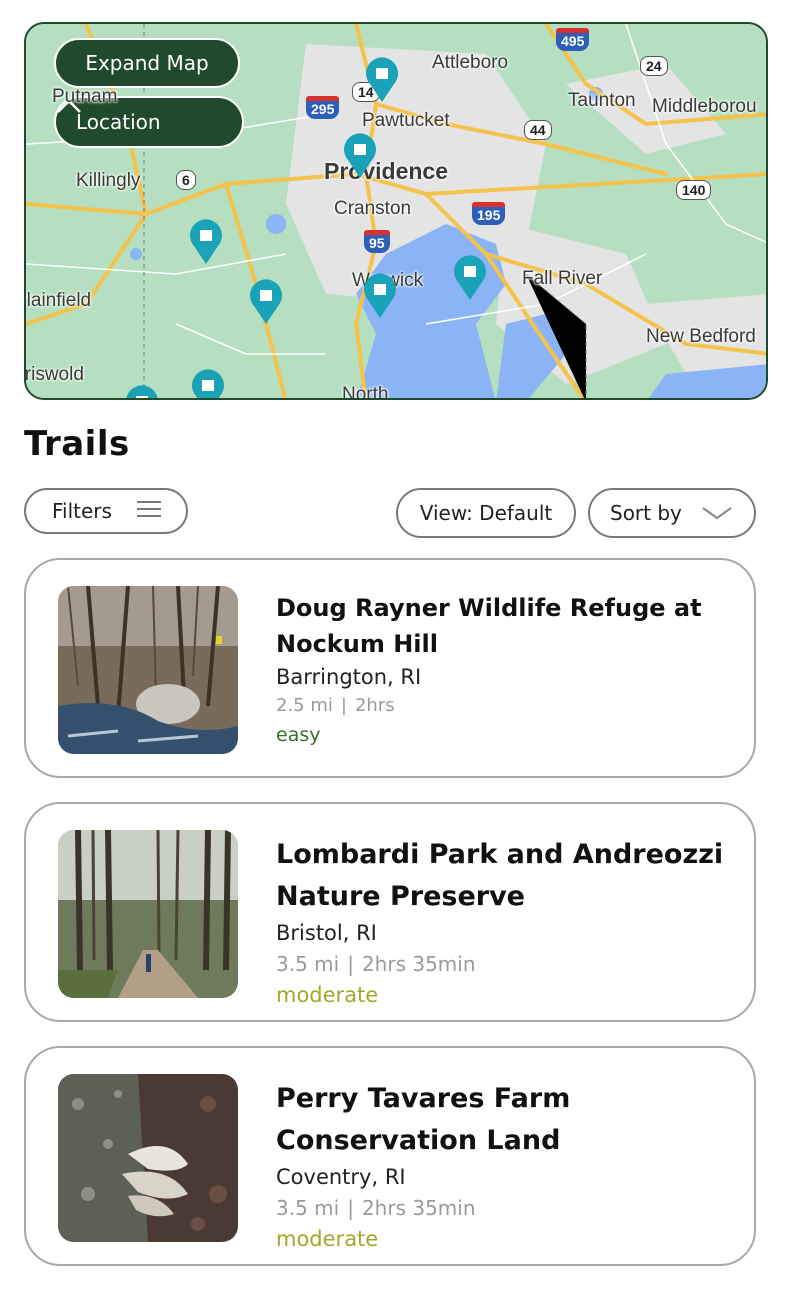 The height and width of the screenshot is (1296, 786). I want to click on view-label: View: Default, so click(486, 513).